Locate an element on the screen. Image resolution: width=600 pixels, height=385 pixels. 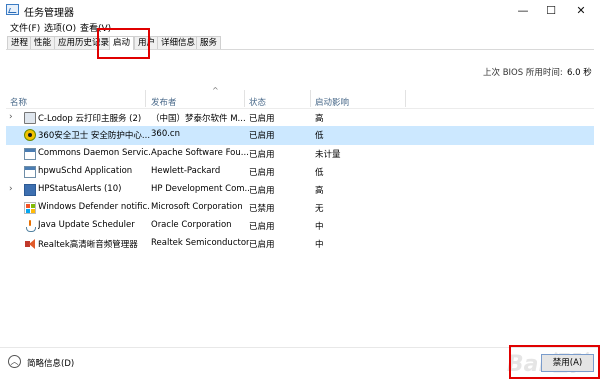
row-publisher: Oracle Corporation is located at coordinates (191, 225).